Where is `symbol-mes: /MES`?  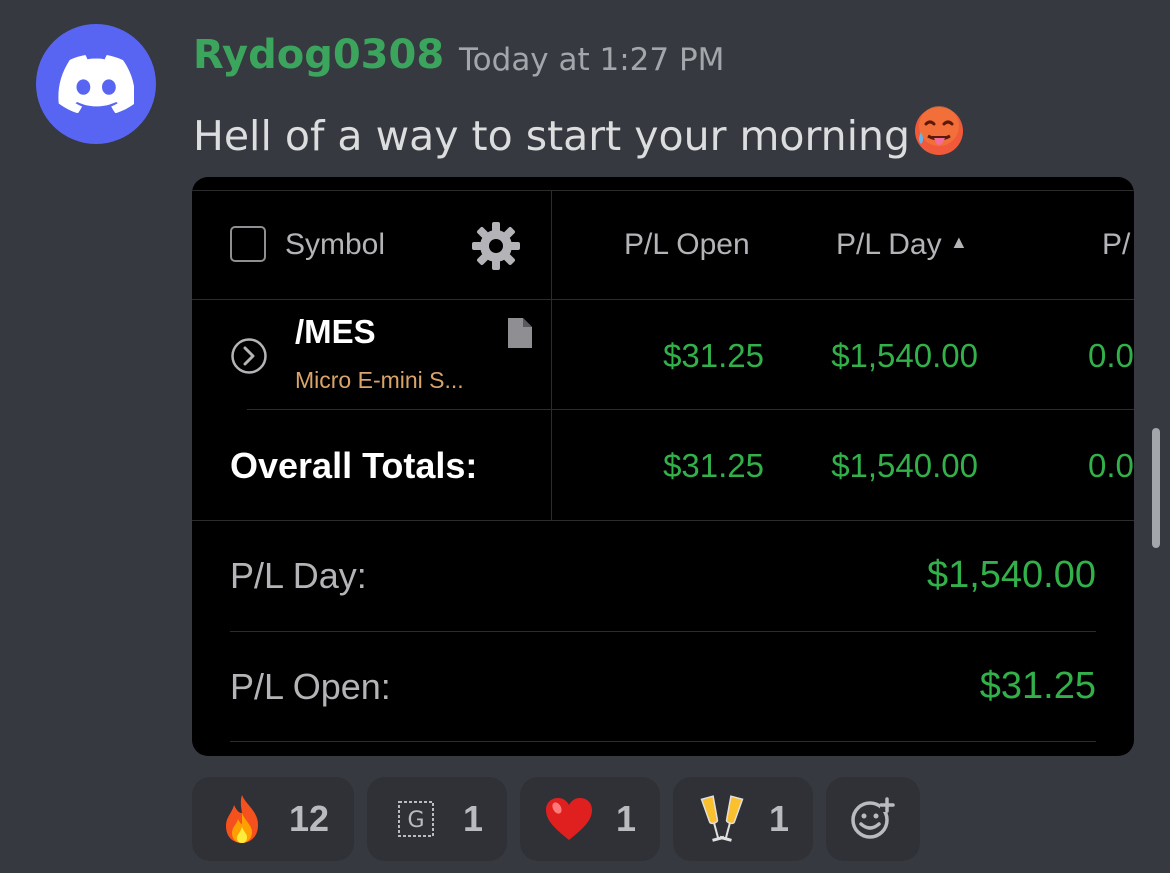 symbol-mes: /MES is located at coordinates (335, 332).